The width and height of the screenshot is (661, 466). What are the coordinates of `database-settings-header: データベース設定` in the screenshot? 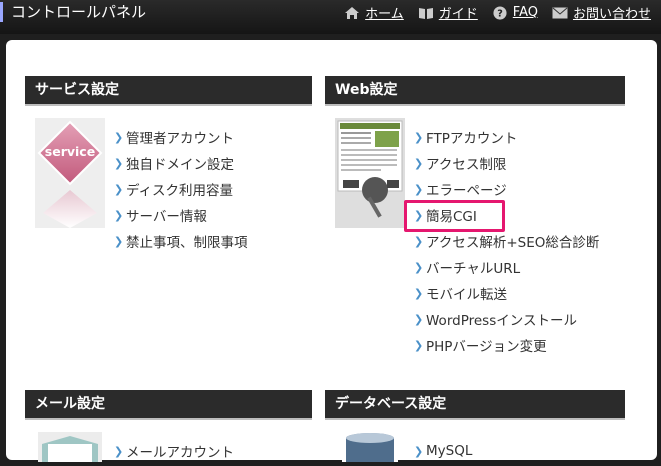 It's located at (475, 405).